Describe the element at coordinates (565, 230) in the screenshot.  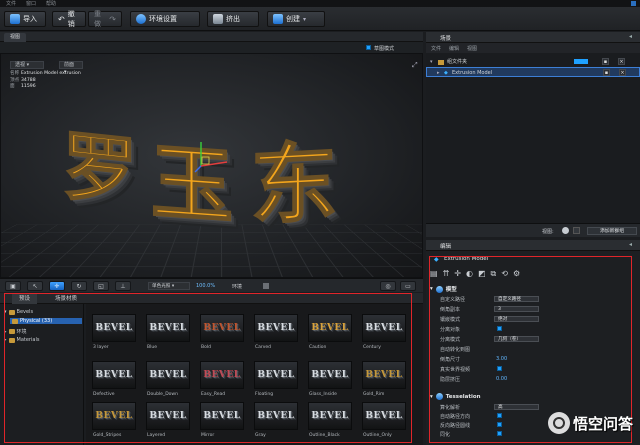
I see `view-icon` at that location.